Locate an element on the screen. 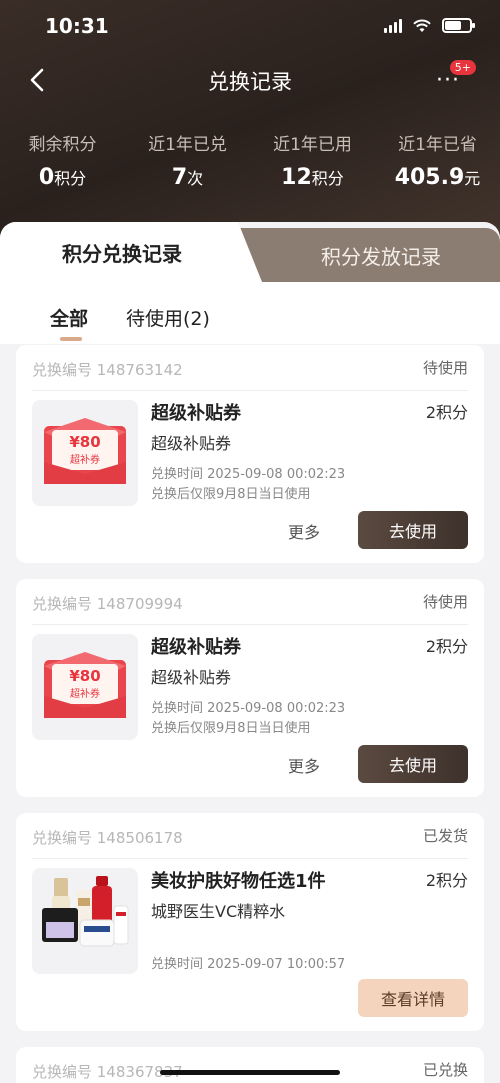  stat-value: 0 is located at coordinates (46, 177).